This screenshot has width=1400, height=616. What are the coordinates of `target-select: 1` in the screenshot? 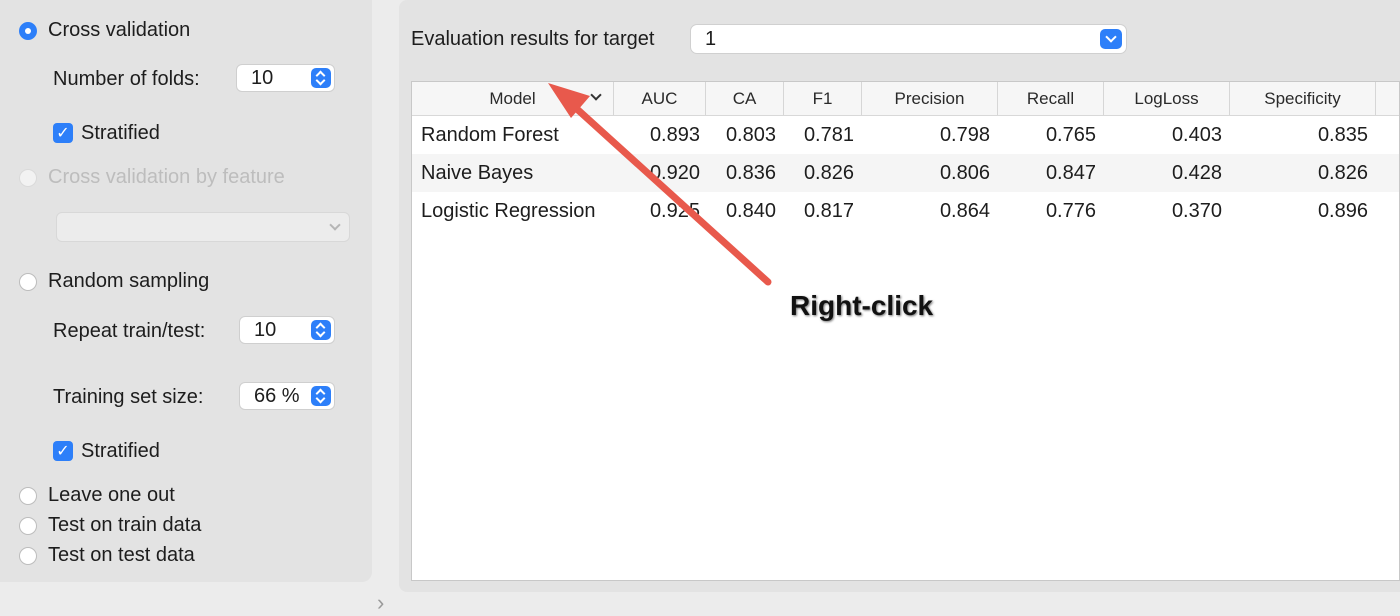 It's located at (908, 39).